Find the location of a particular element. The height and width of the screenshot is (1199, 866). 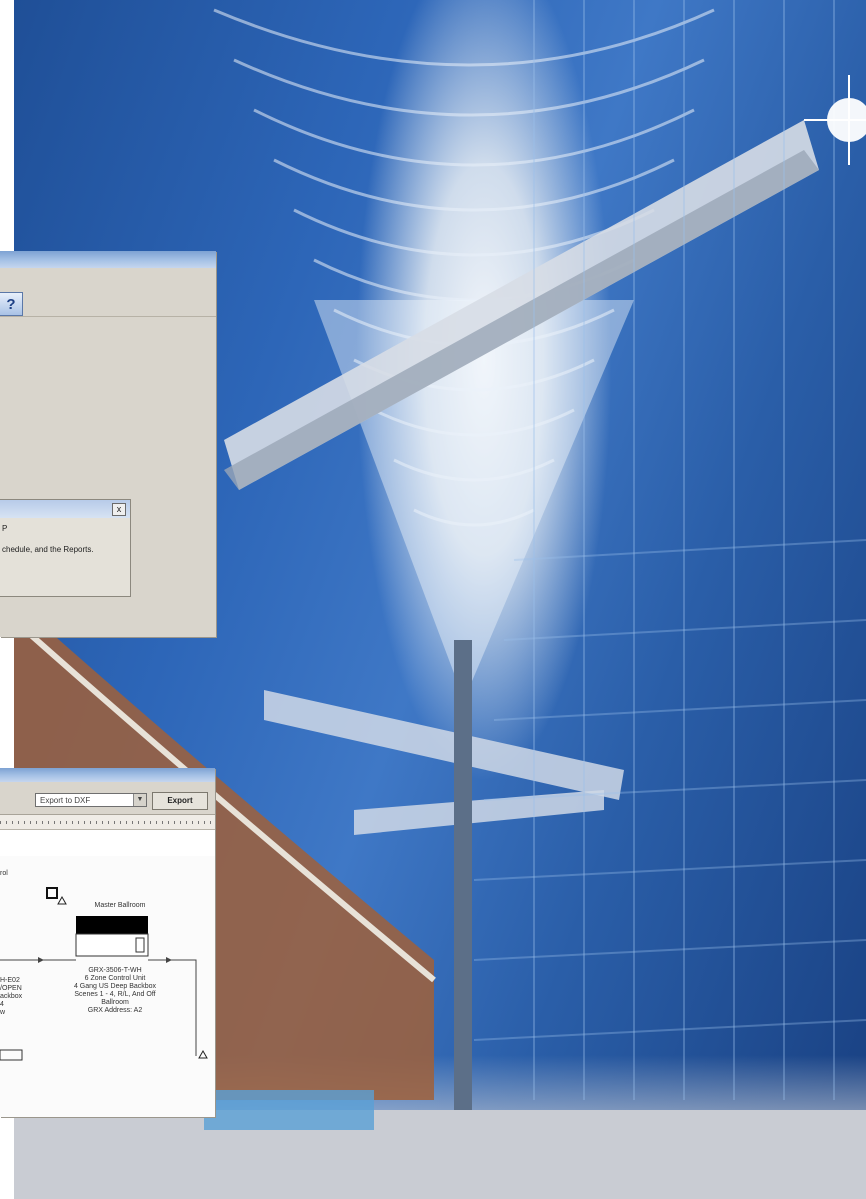

software-window-top: ? x P chedule, and the Reports. is located at coordinates (108, 444).